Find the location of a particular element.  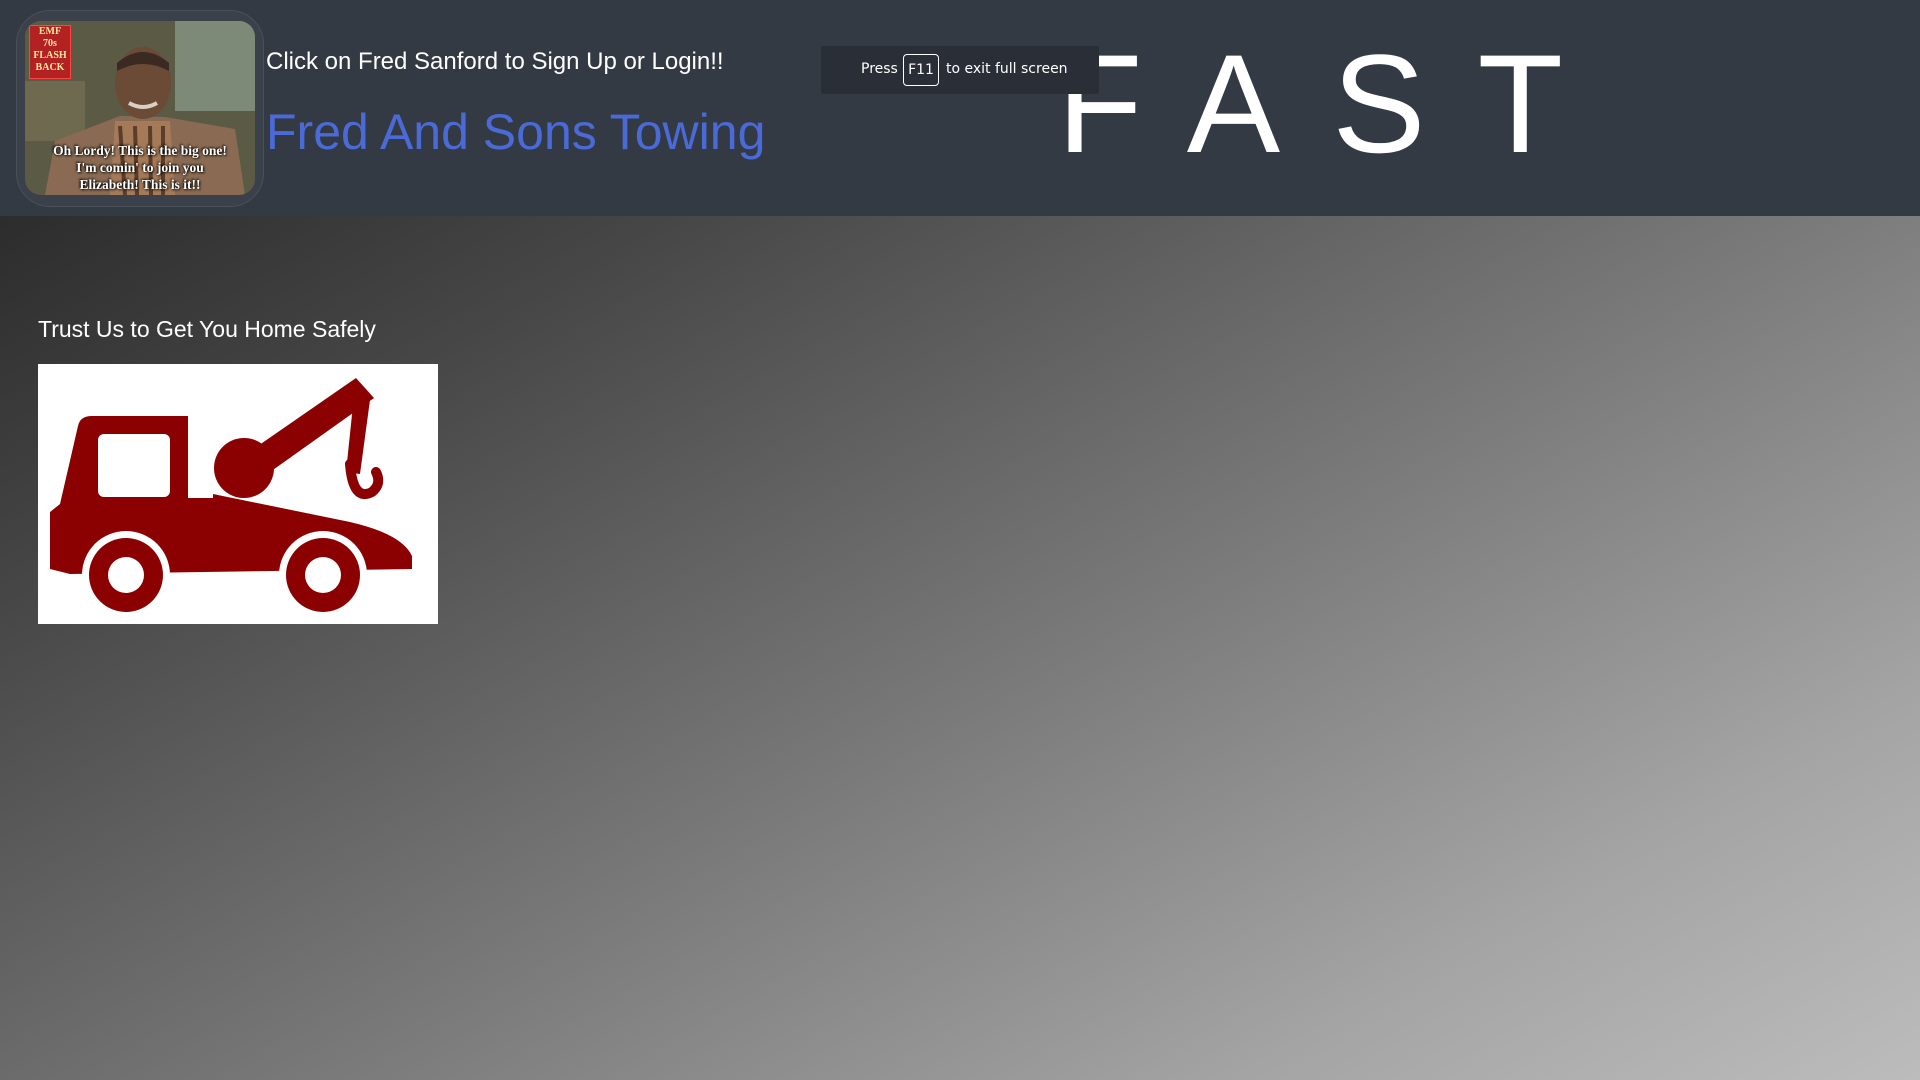

fullscreen-exit-notice: Press F11 to exit full screen is located at coordinates (960, 70).